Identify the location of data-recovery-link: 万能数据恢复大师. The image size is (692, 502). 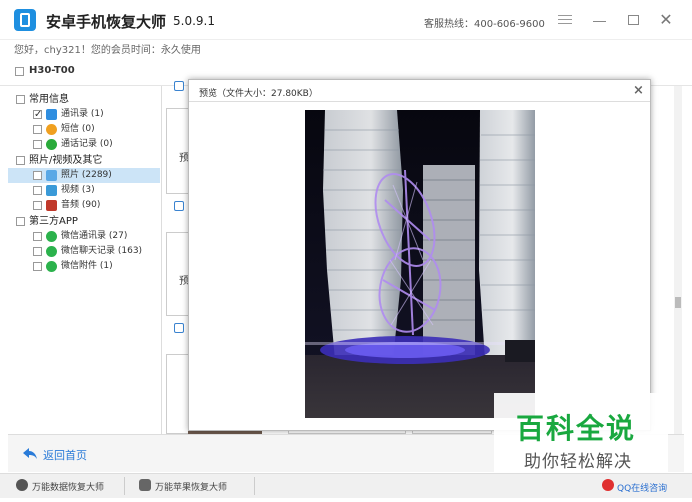
(68, 486).